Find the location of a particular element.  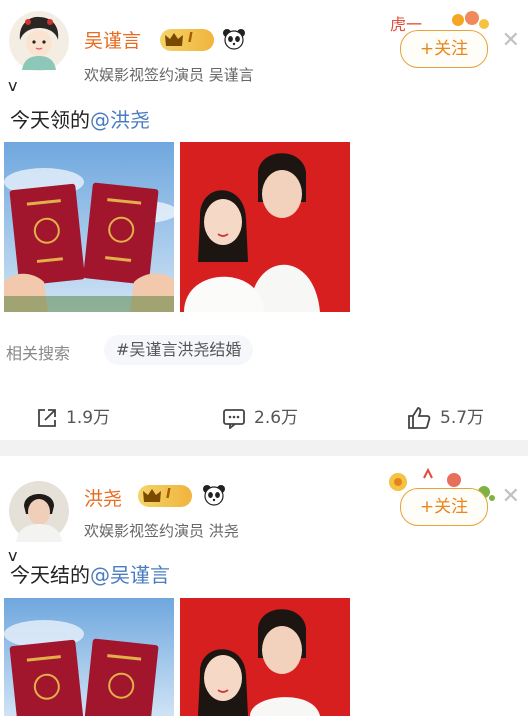

author-subtitle: 欢娱影视签约演员 洪尧 is located at coordinates (161, 531).